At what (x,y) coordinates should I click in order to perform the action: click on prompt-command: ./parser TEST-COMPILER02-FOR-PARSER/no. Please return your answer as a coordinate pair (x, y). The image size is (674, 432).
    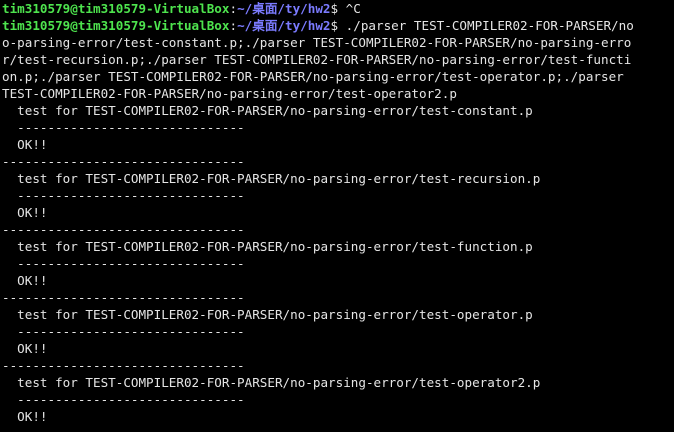
    Looking at the image, I should click on (490, 25).